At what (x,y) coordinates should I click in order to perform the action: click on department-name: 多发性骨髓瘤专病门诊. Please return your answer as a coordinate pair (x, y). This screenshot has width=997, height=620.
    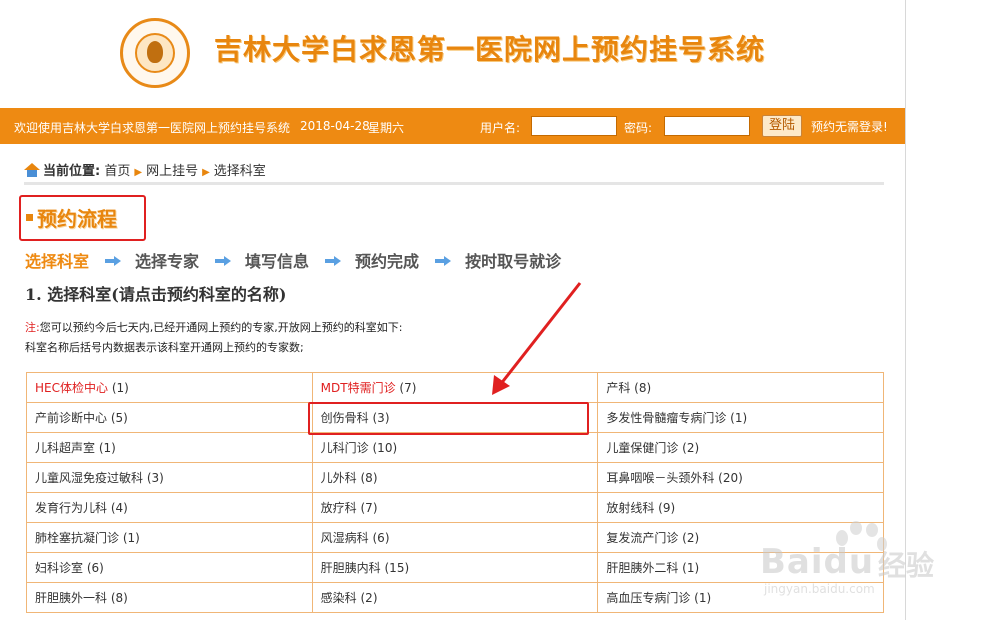
    Looking at the image, I should click on (666, 418).